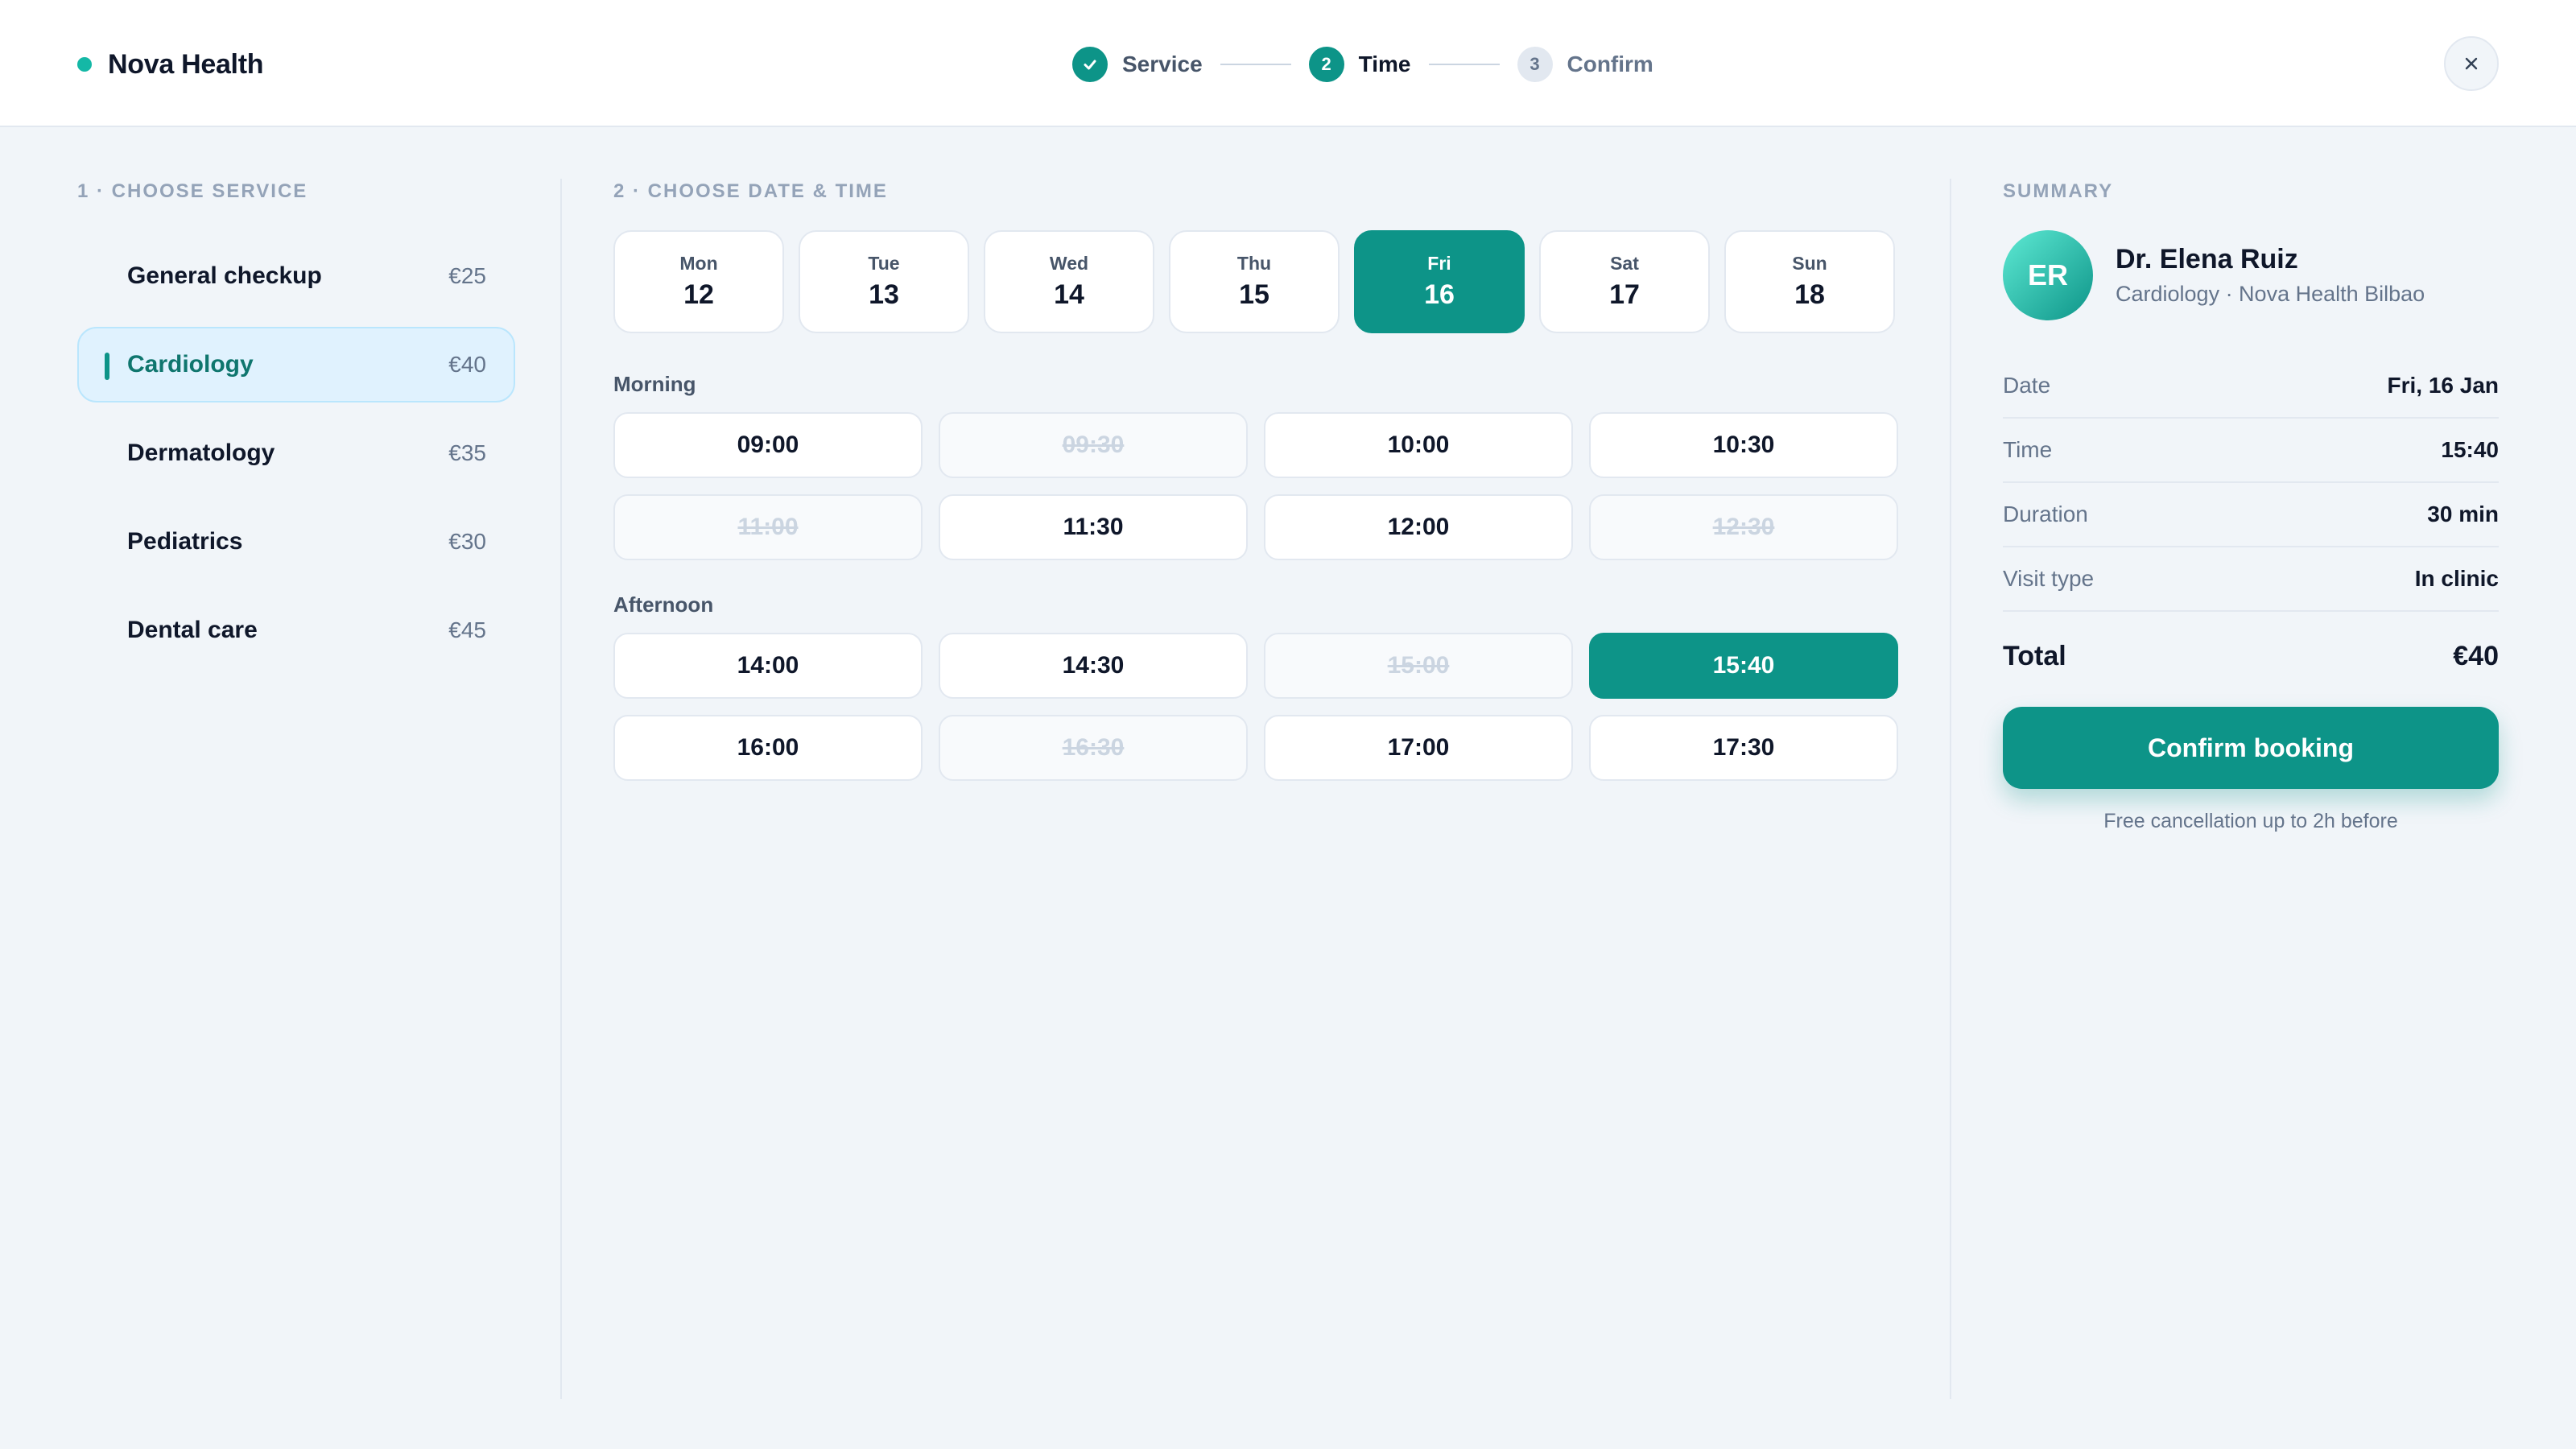 The height and width of the screenshot is (1449, 2576). Describe the element at coordinates (296, 453) in the screenshot. I see `service-option: Dermatology €35` at that location.